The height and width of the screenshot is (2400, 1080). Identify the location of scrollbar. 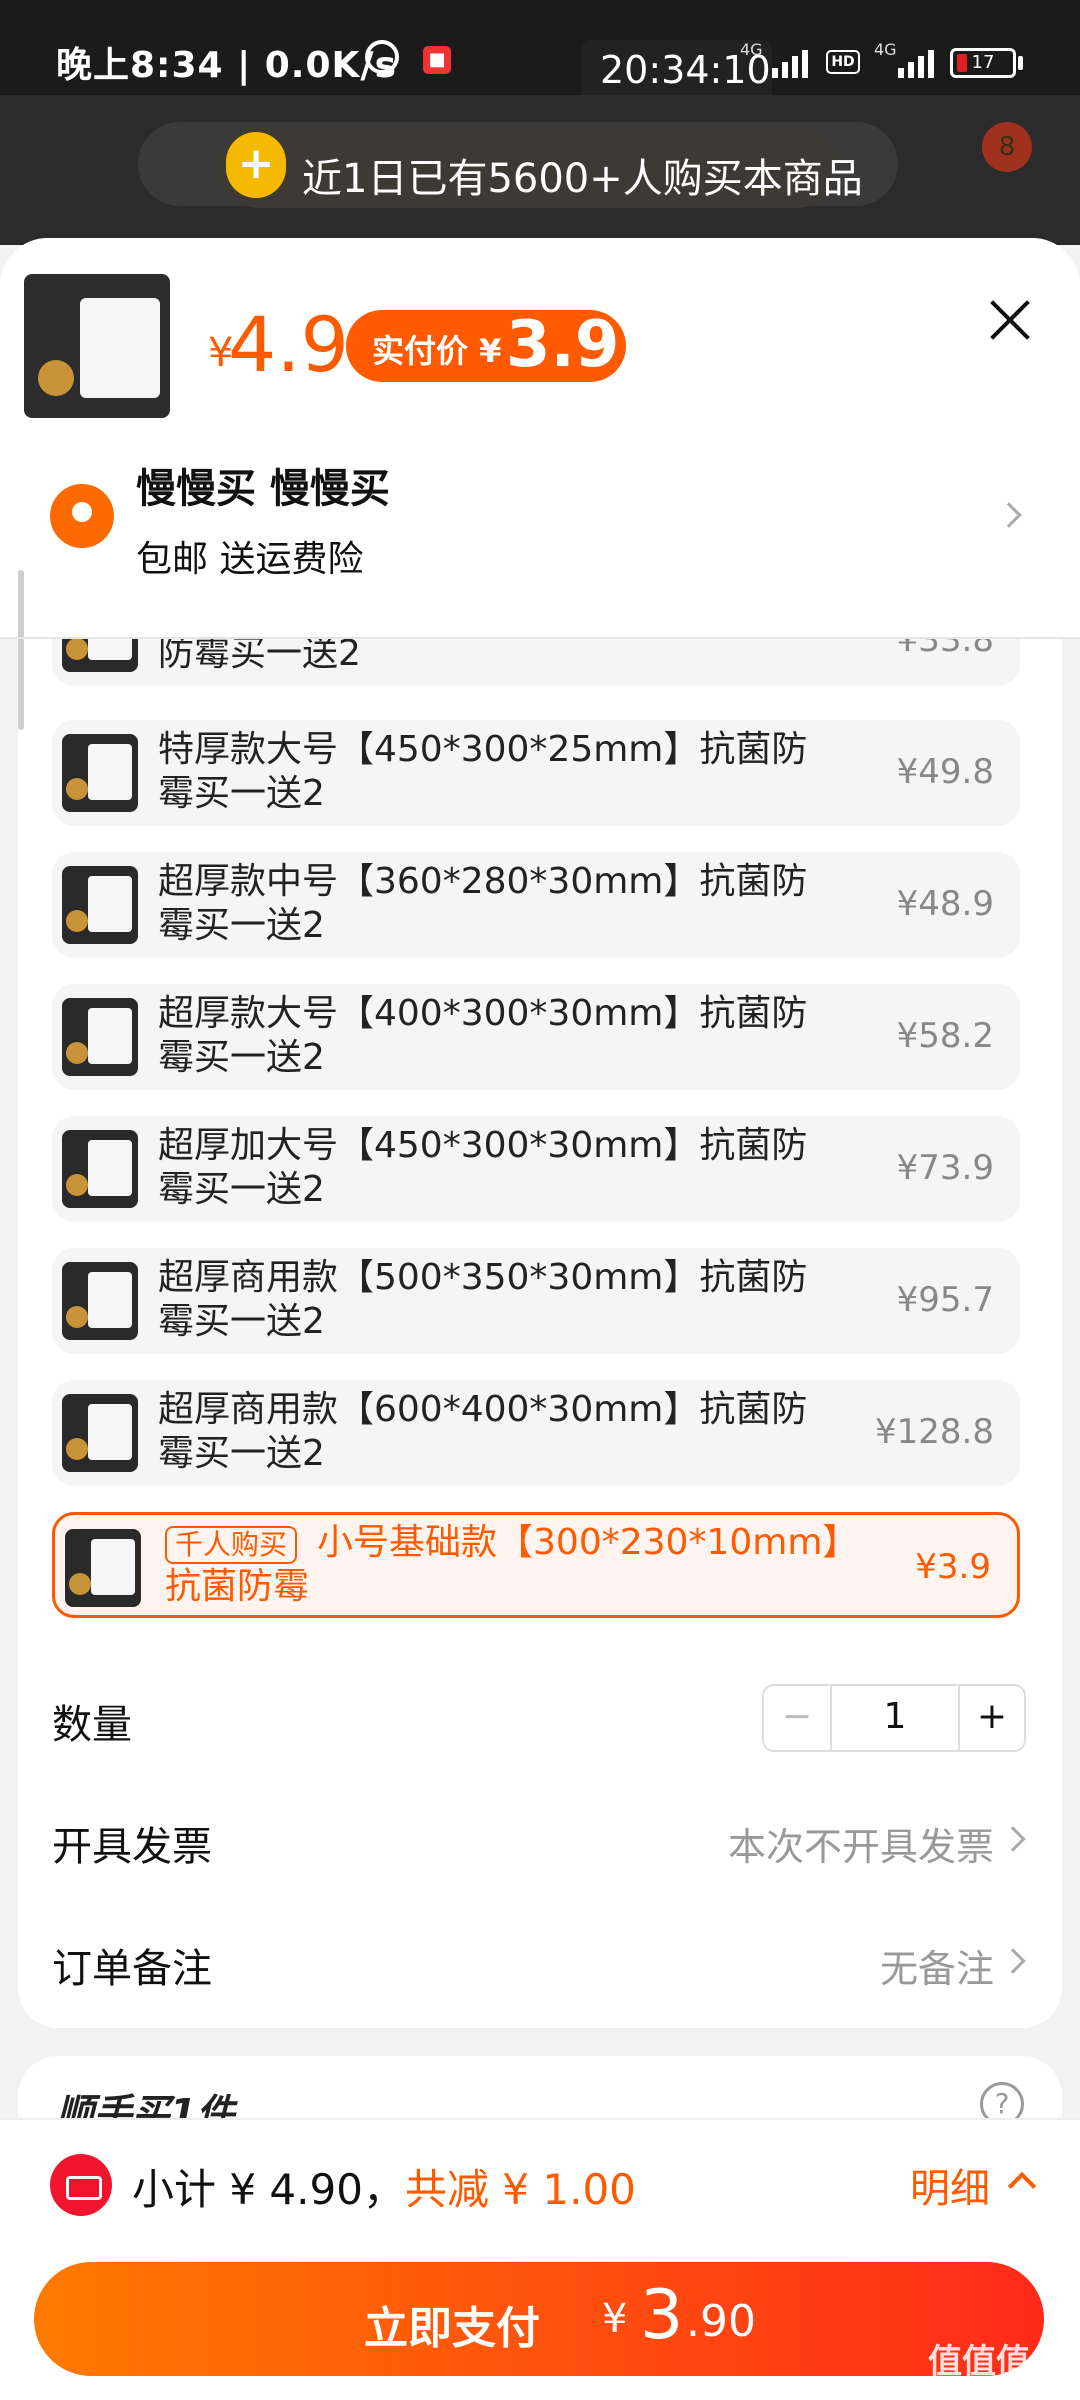
(21, 650).